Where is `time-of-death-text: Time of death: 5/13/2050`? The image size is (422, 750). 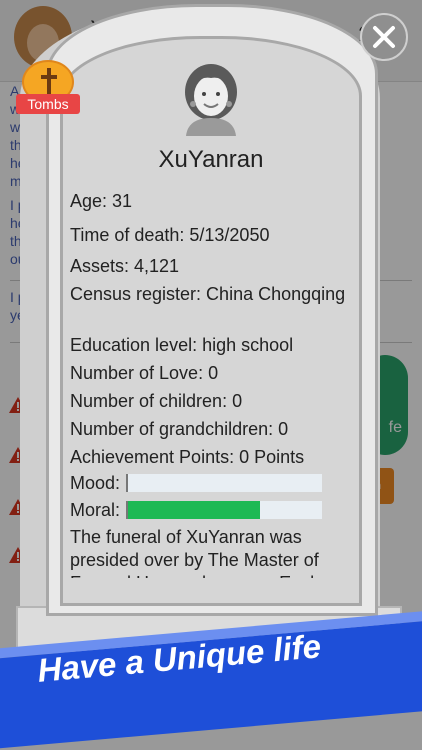 time-of-death-text: Time of death: 5/13/2050 is located at coordinates (170, 235).